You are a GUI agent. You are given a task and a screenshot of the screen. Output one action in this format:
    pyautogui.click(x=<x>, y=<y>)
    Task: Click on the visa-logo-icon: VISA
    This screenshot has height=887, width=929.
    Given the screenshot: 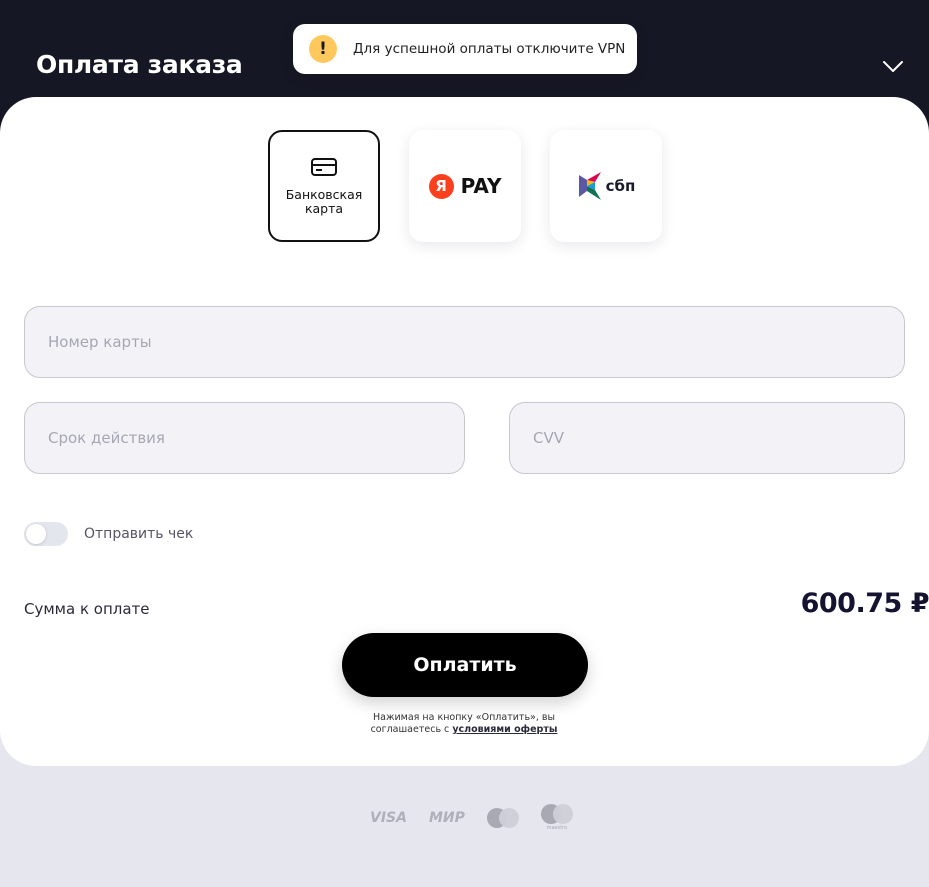 What is the action you would take?
    pyautogui.click(x=388, y=817)
    